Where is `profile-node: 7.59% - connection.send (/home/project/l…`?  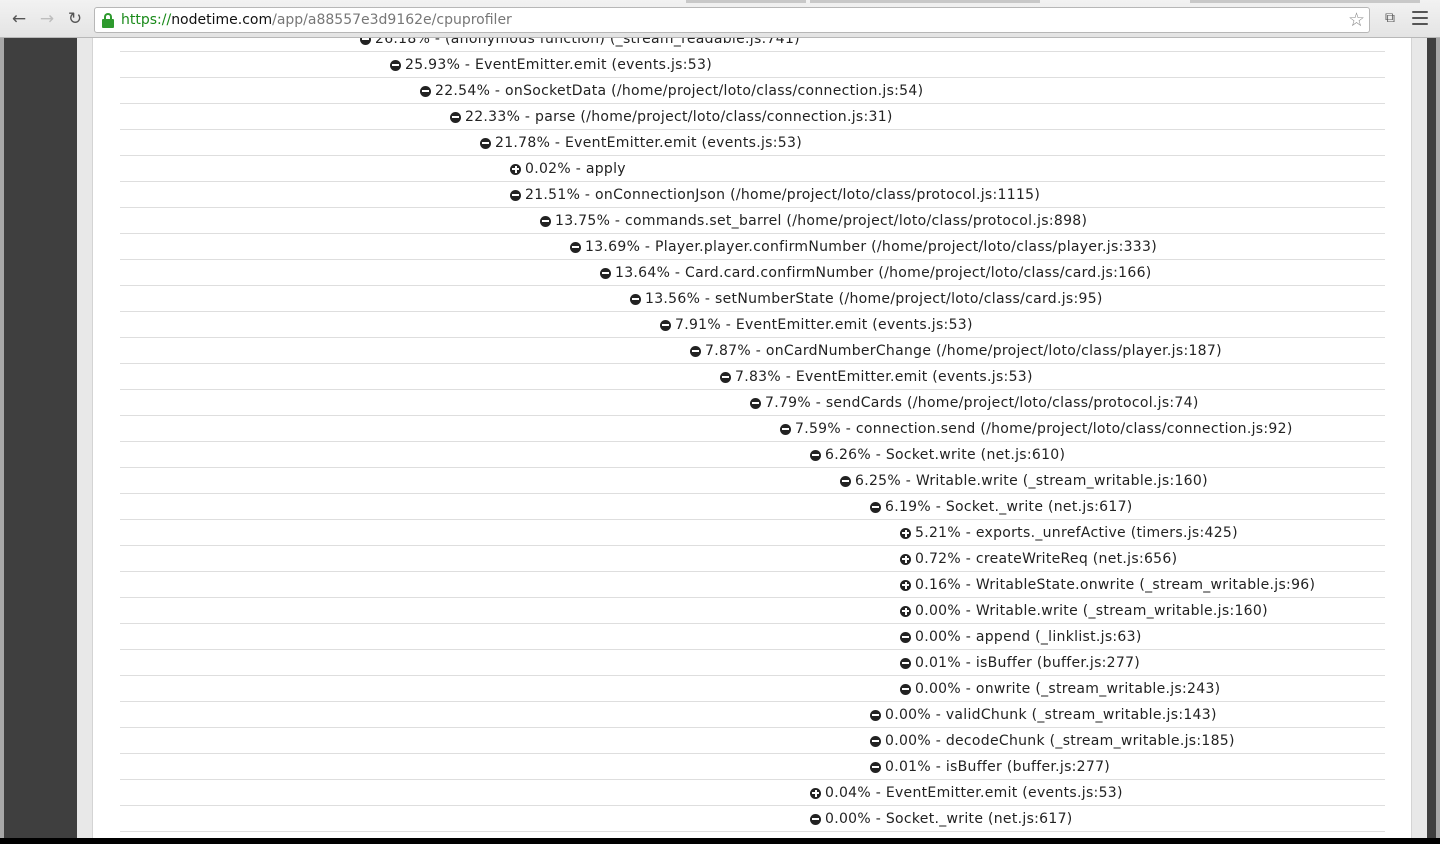 profile-node: 7.59% - connection.send (/home/project/l… is located at coordinates (1036, 429).